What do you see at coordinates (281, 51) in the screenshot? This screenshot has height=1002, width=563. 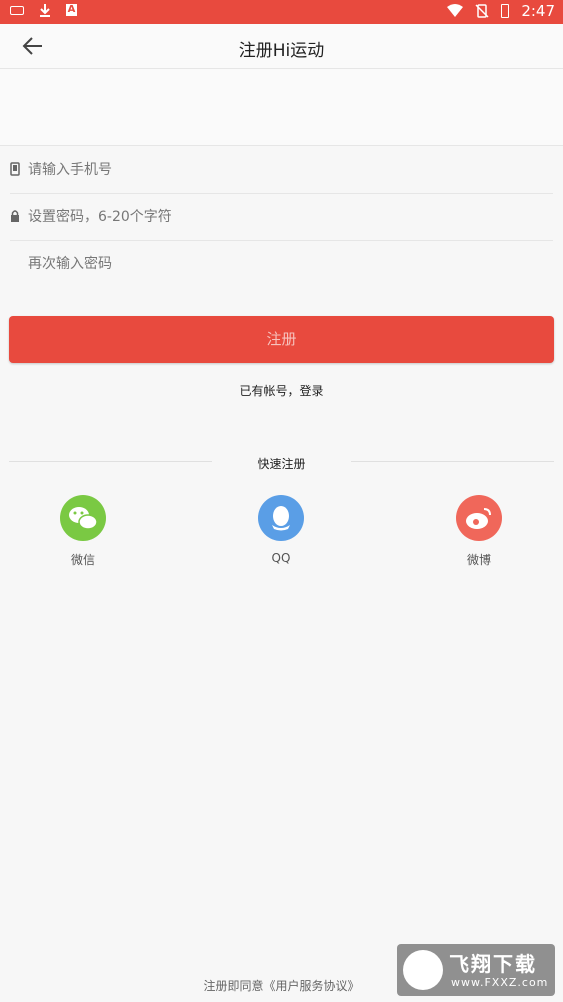 I see `page-title: 注册Hi运动` at bounding box center [281, 51].